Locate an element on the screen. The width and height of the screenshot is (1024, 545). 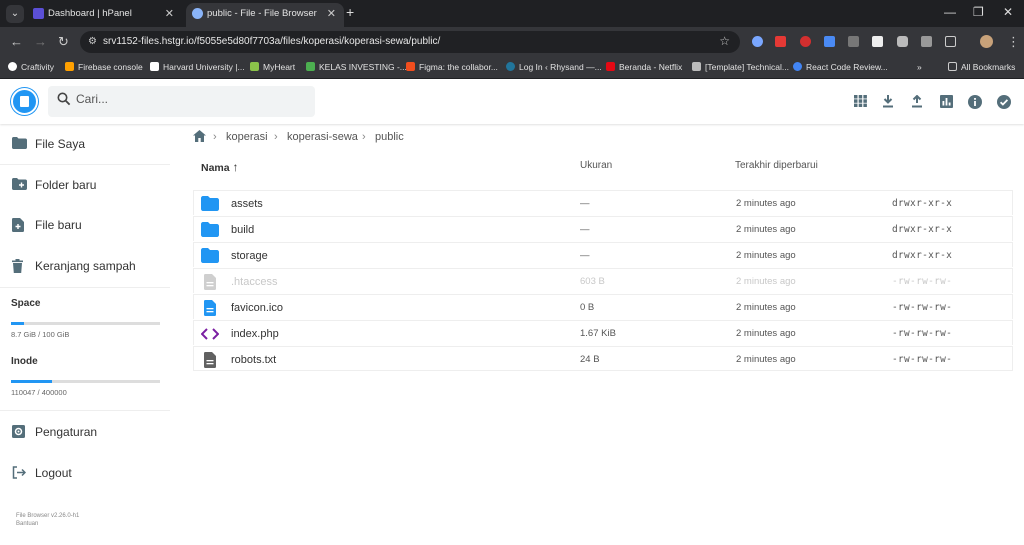
sidebar-item-label: Logout is located at coordinates (53, 473).